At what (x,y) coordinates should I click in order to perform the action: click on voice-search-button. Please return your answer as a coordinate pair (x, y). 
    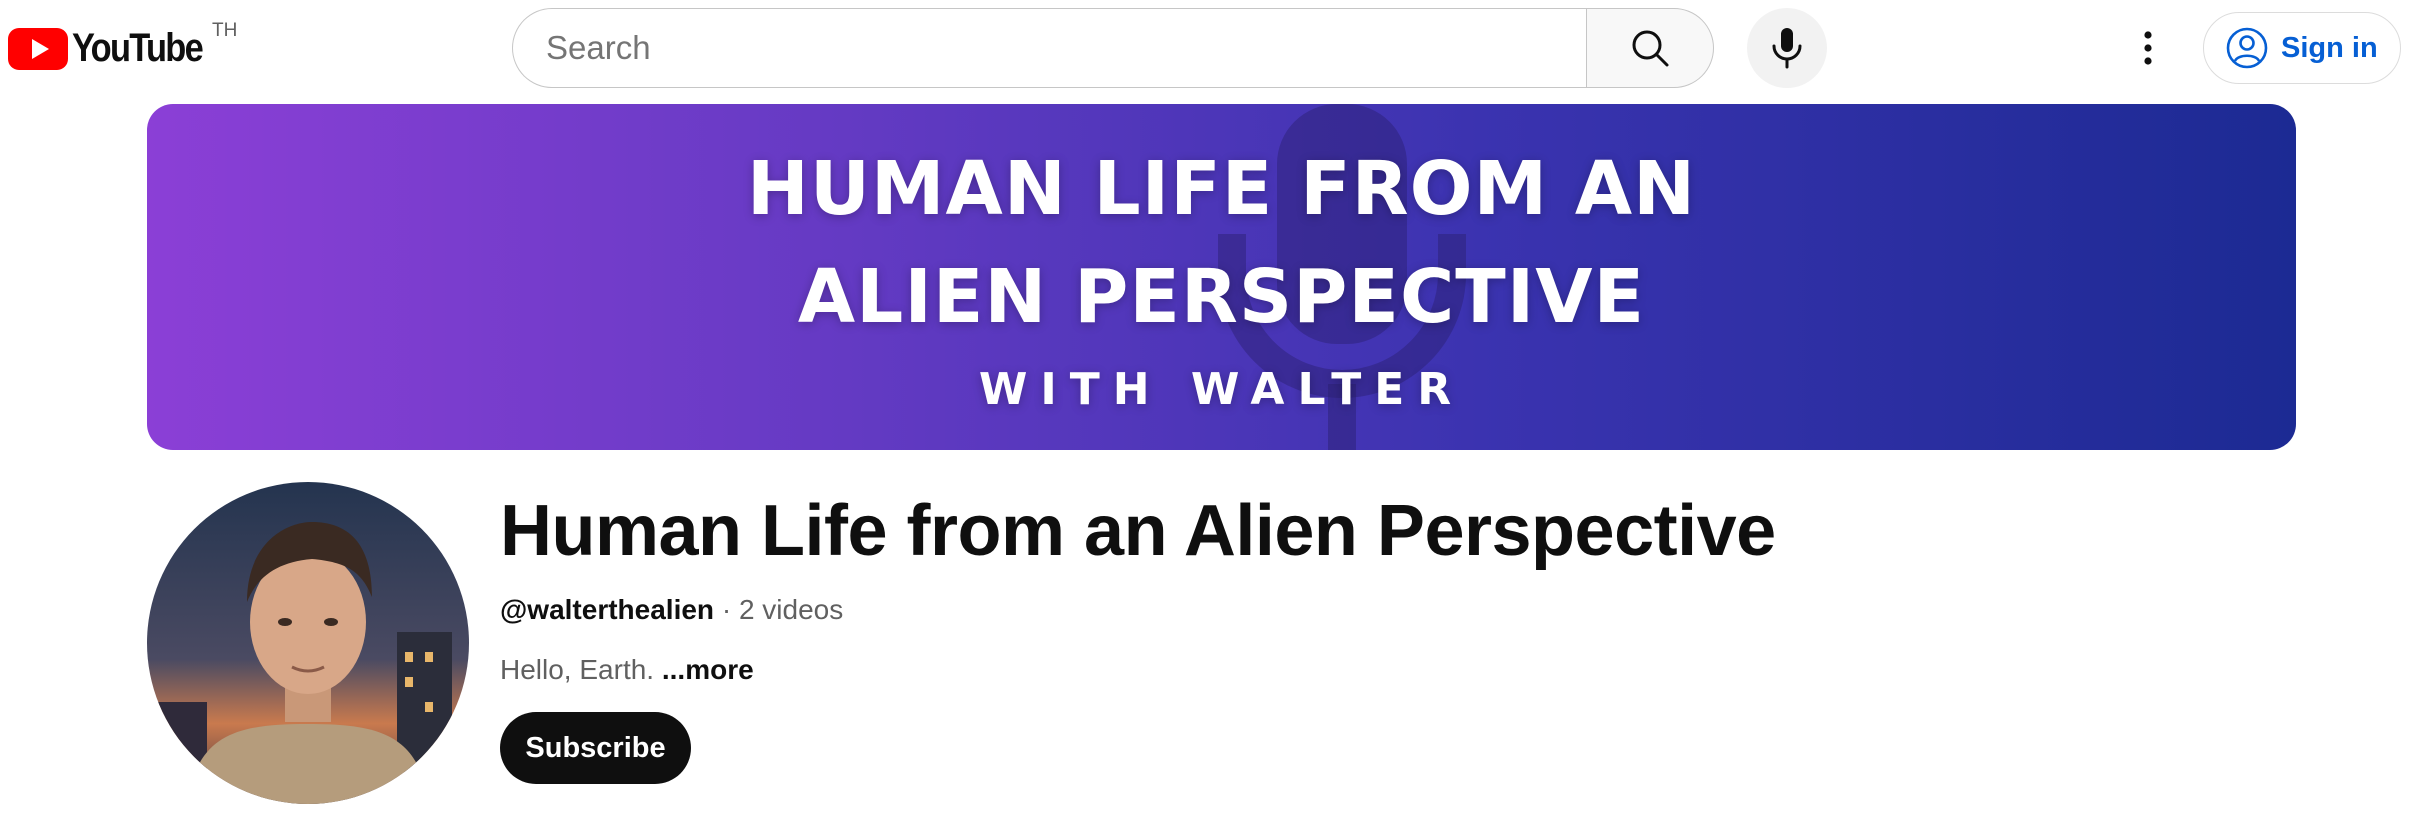
    Looking at the image, I should click on (1787, 48).